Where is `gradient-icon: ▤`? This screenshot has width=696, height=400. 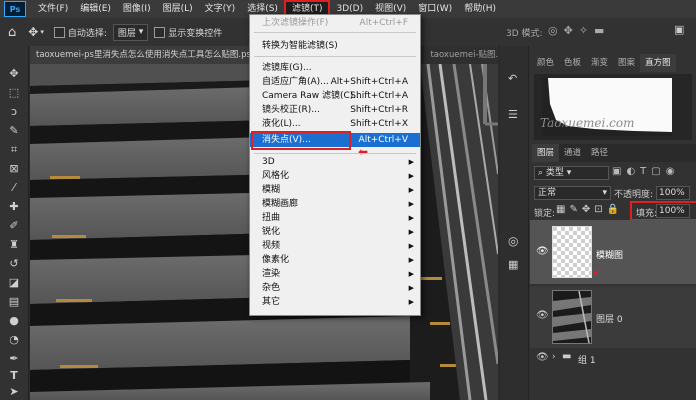
gradient-icon: ▤ is located at coordinates (14, 302).